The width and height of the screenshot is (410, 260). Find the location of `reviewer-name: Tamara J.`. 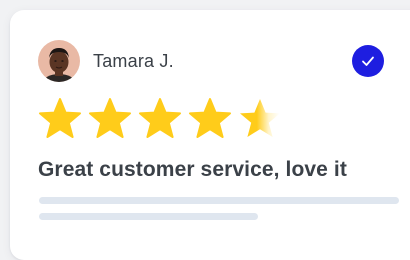

reviewer-name: Tamara J. is located at coordinates (133, 61).